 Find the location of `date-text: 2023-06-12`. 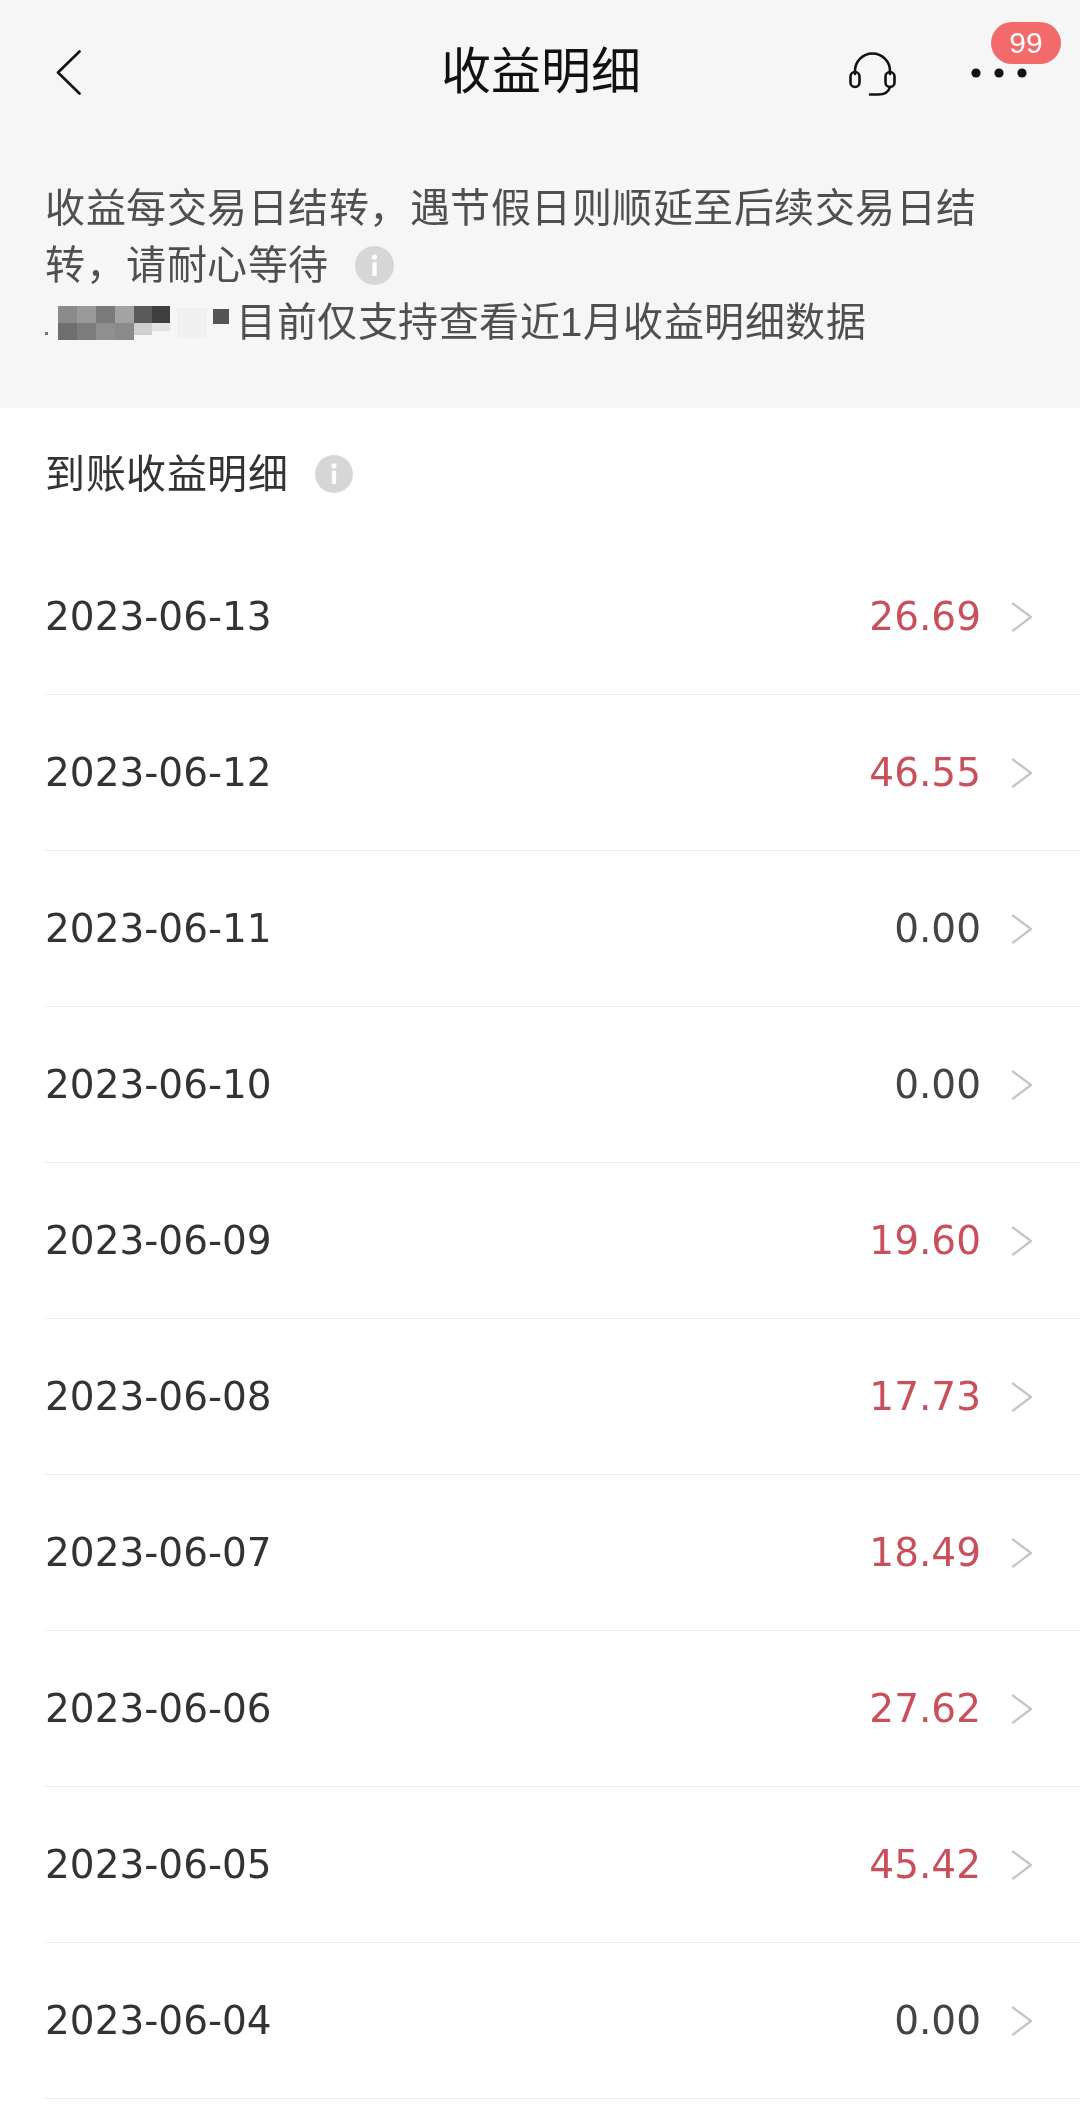

date-text: 2023-06-12 is located at coordinates (158, 772).